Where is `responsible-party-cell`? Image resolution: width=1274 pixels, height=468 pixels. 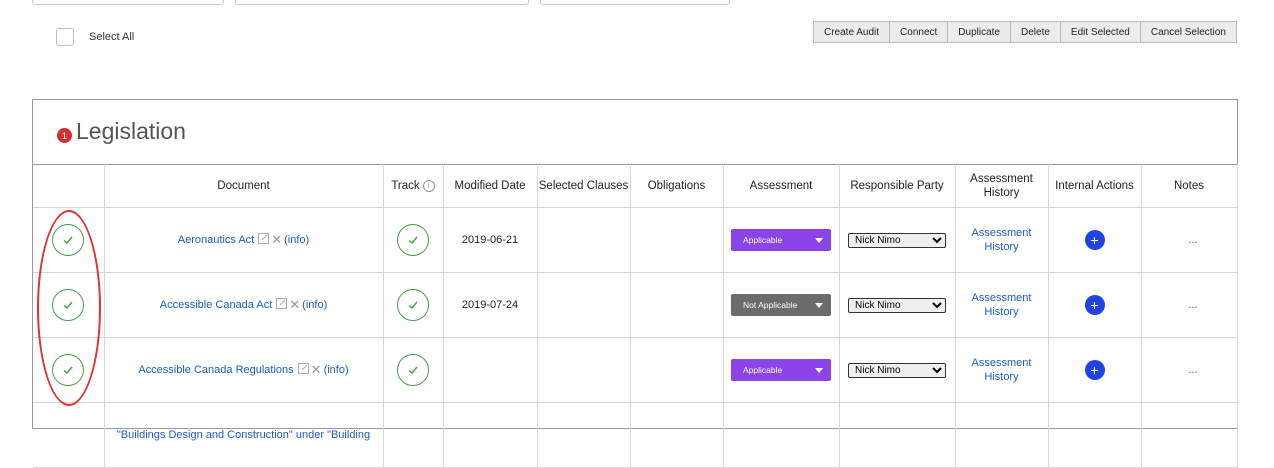 responsible-party-cell is located at coordinates (897, 435).